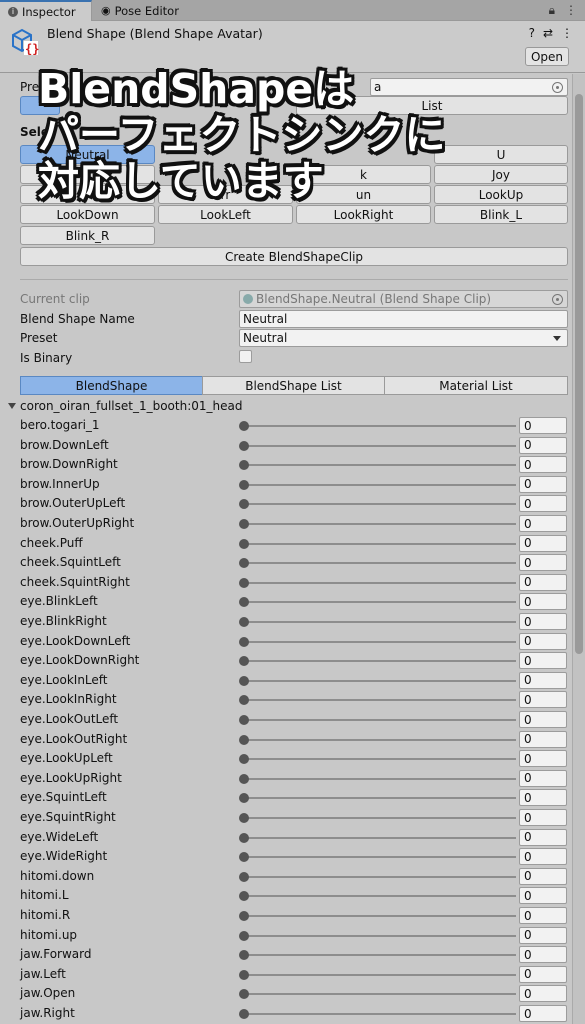 This screenshot has width=585, height=1024. What do you see at coordinates (501, 194) in the screenshot?
I see `preset-button-lookup: LookUp` at bounding box center [501, 194].